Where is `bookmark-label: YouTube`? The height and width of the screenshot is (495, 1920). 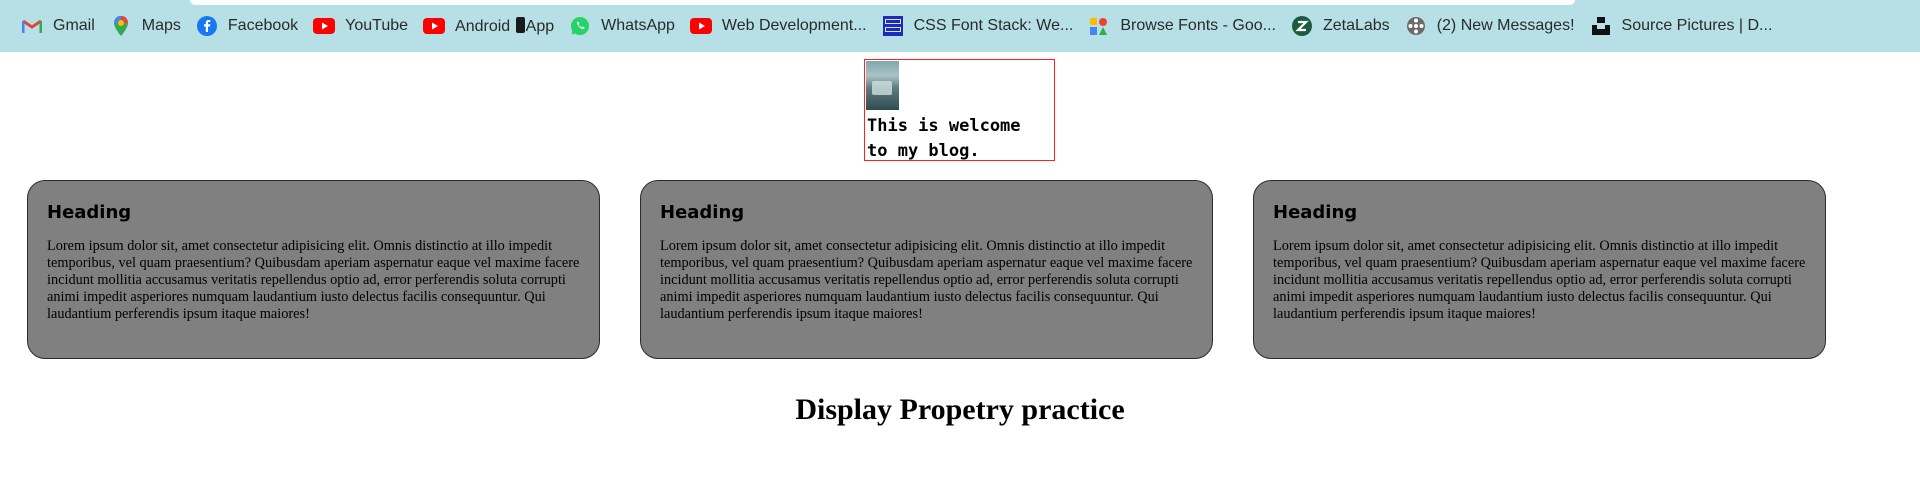
bookmark-label: YouTube is located at coordinates (377, 25).